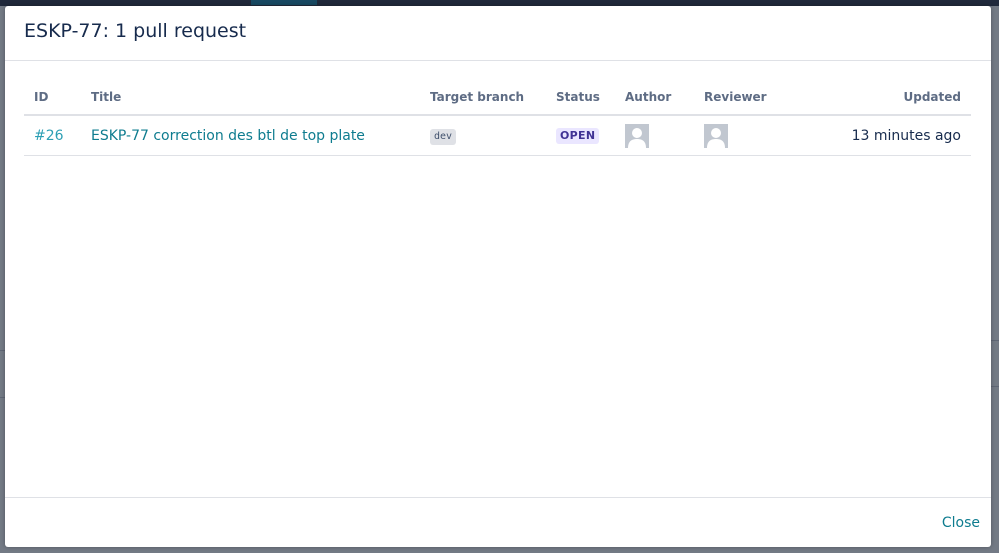  What do you see at coordinates (49, 136) in the screenshot?
I see `pr-id-link: #26` at bounding box center [49, 136].